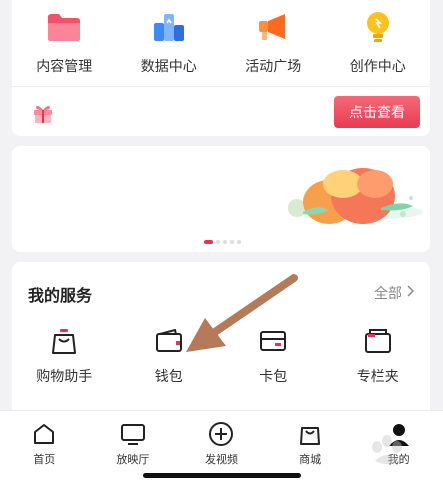 The image size is (443, 484). What do you see at coordinates (398, 453) in the screenshot?
I see `watermark-logo` at bounding box center [398, 453].